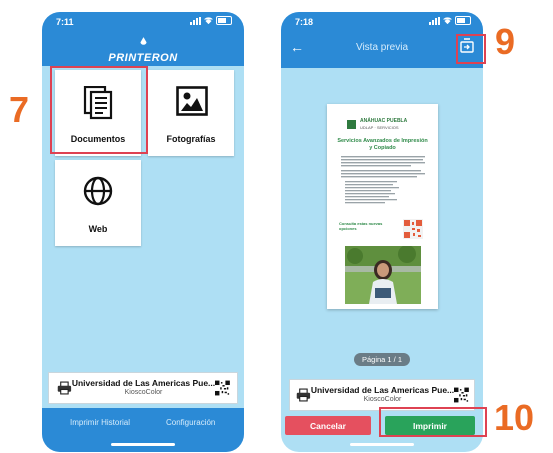 The image size is (553, 453). I want to click on photo-icon, so click(192, 101).